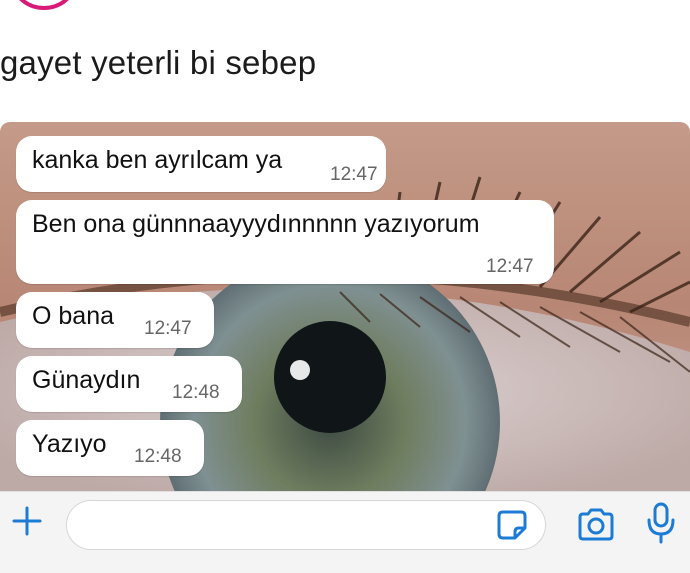 This screenshot has width=690, height=573. I want to click on message-input, so click(306, 525).